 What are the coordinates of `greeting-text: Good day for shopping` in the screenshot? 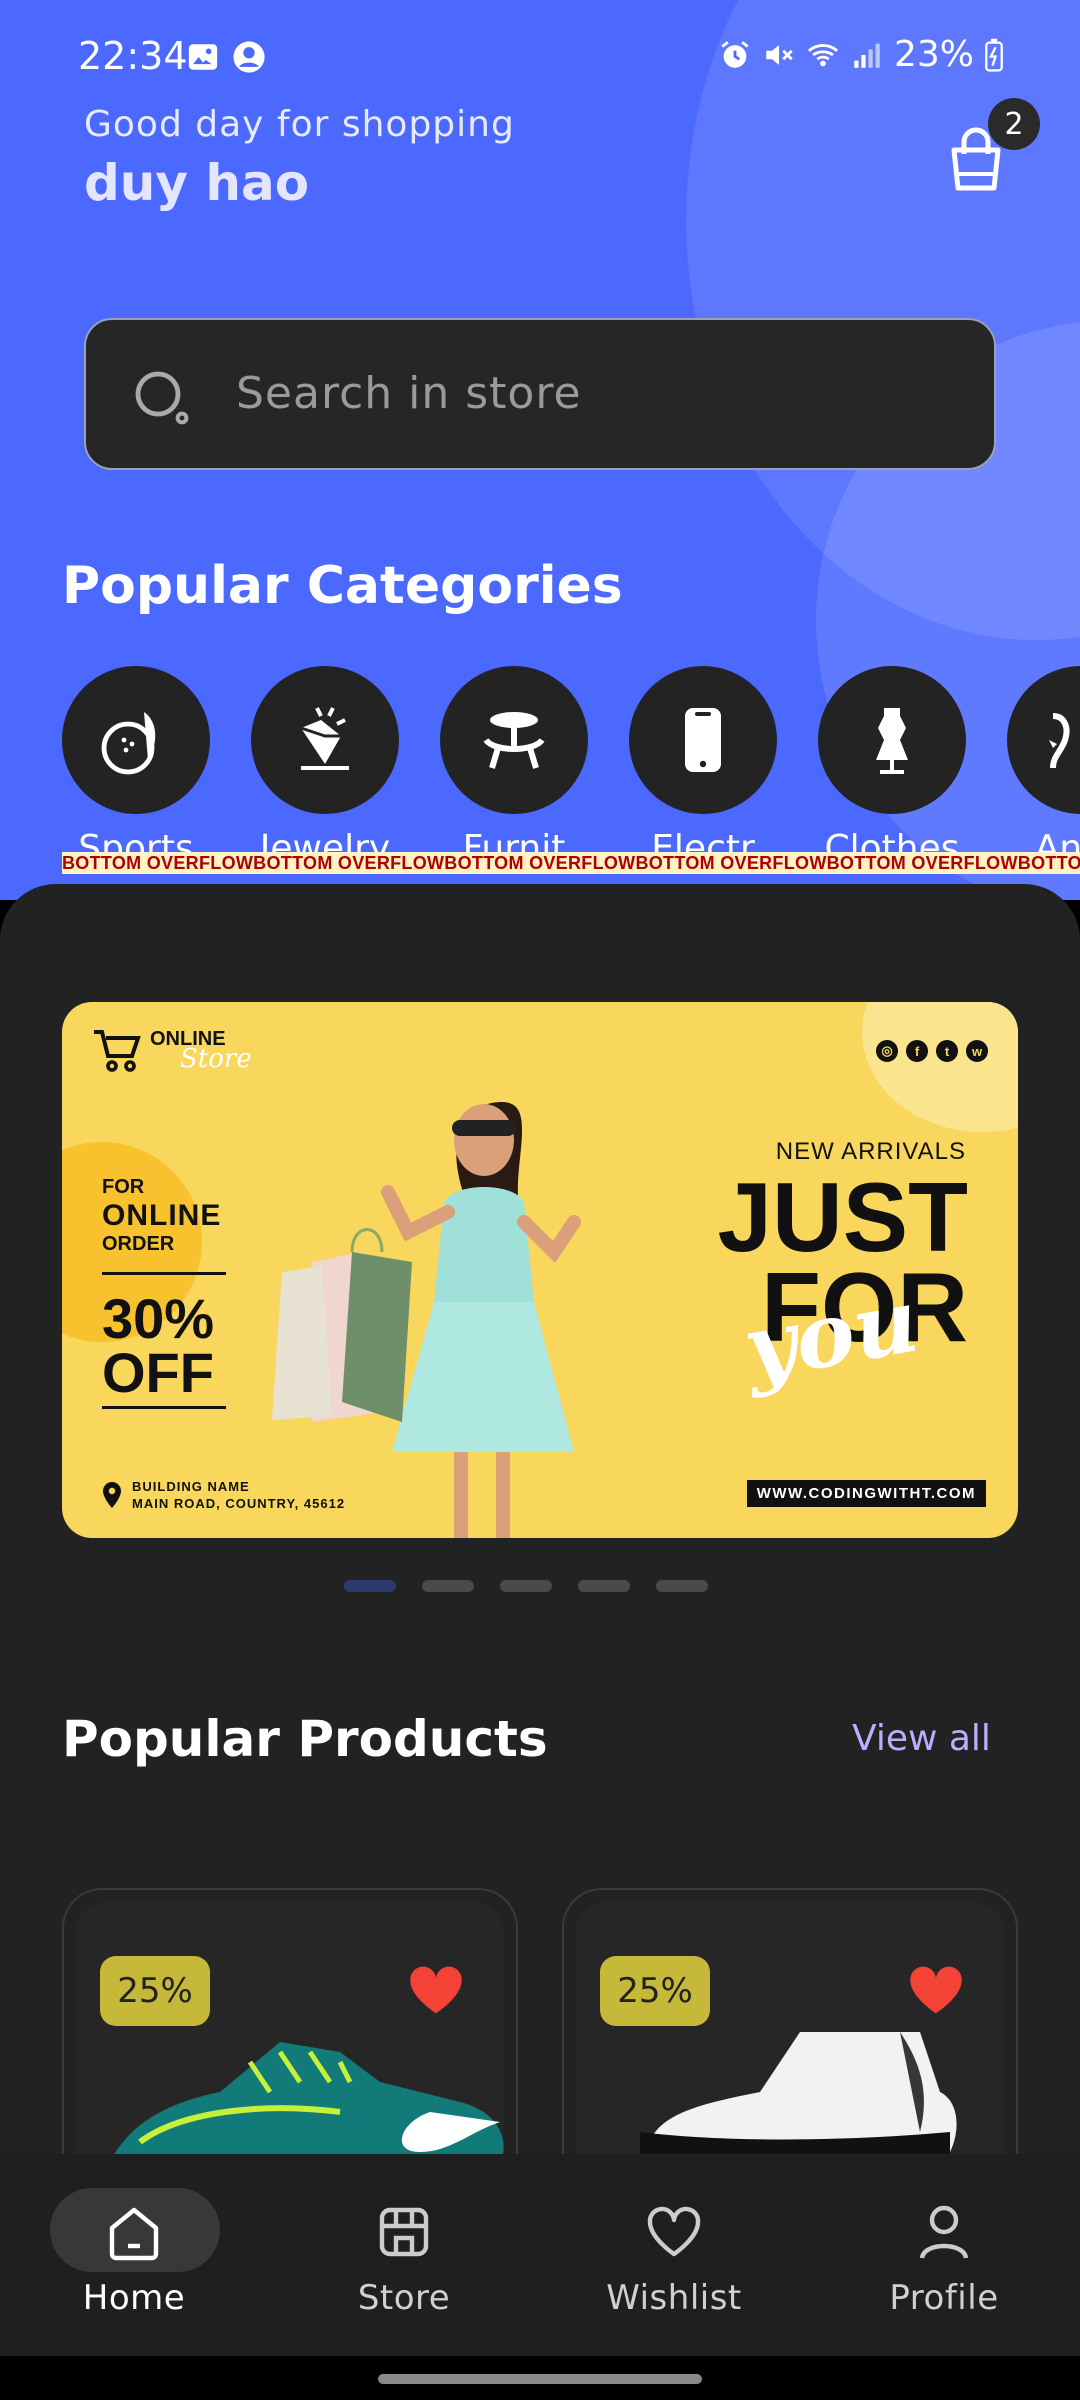 It's located at (299, 124).